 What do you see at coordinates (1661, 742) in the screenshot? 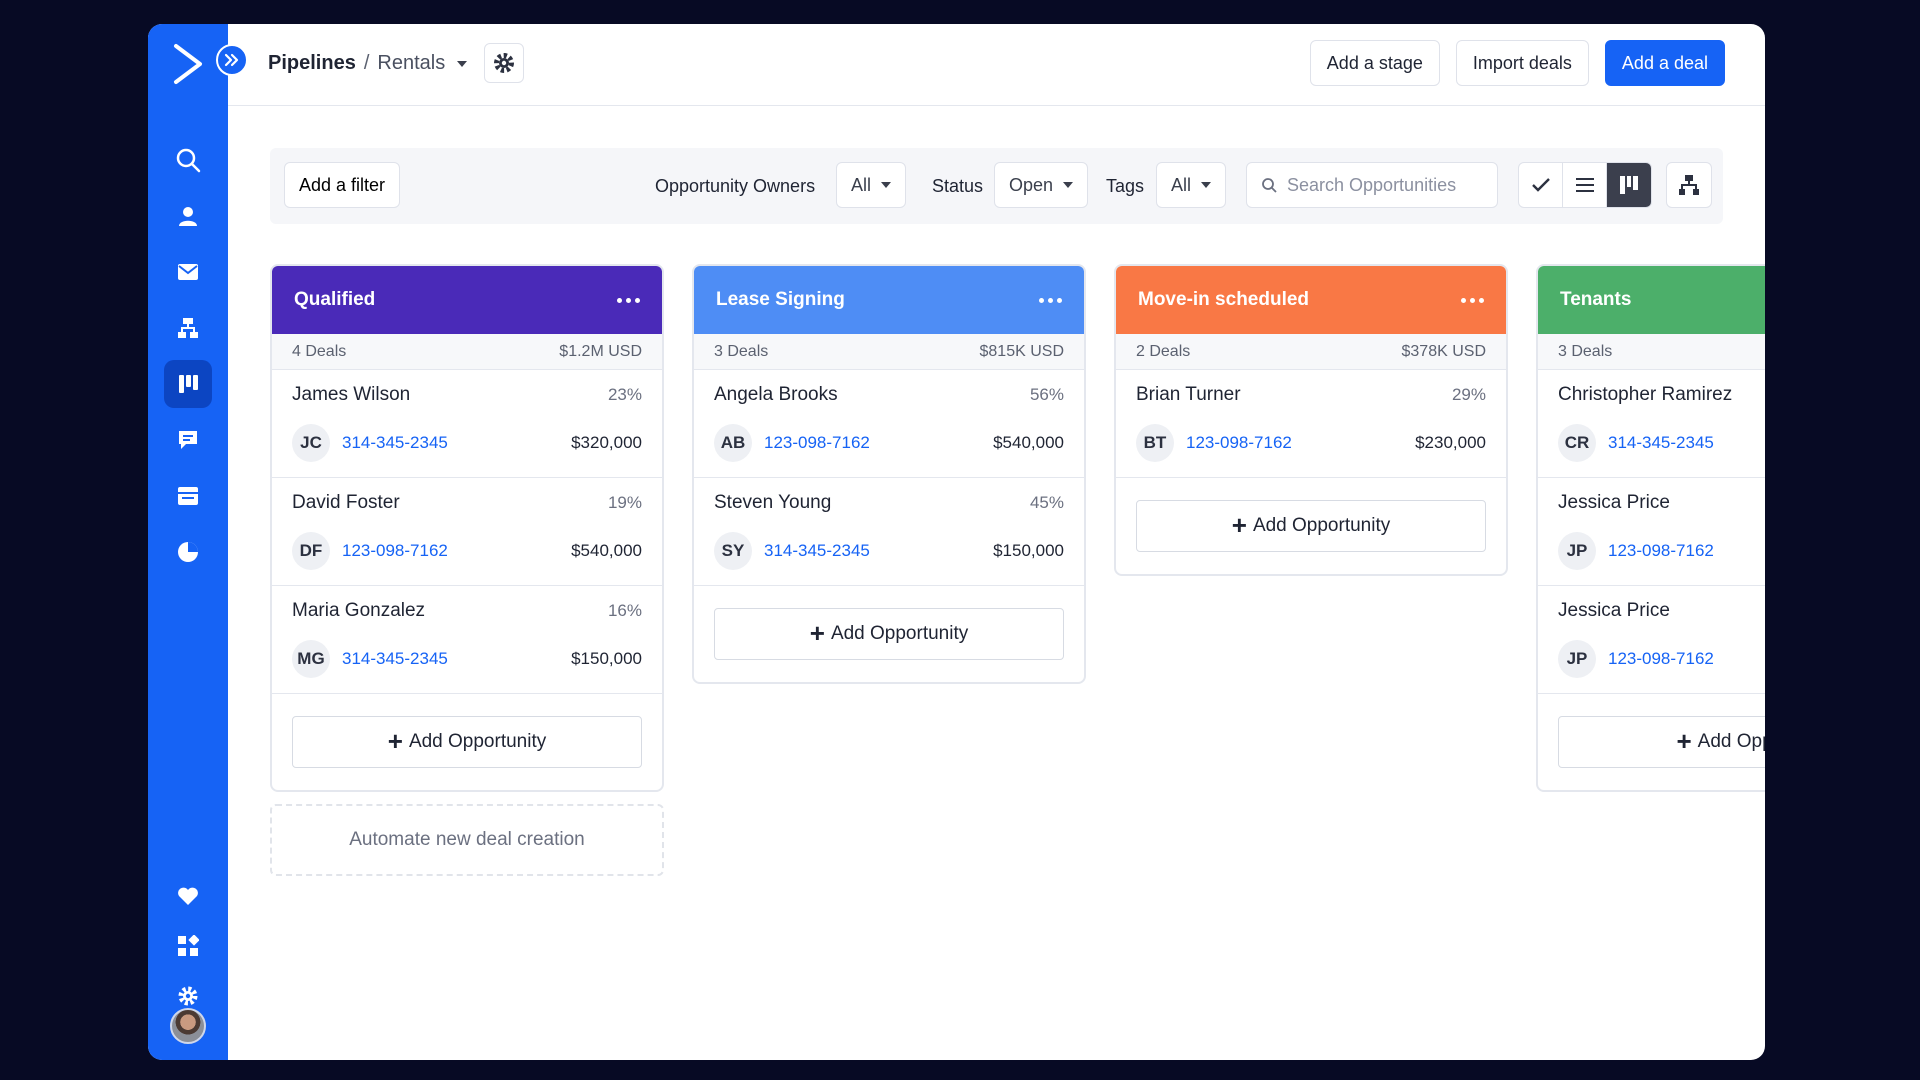
I see `add-opportunity-button: +Add Oppor` at bounding box center [1661, 742].